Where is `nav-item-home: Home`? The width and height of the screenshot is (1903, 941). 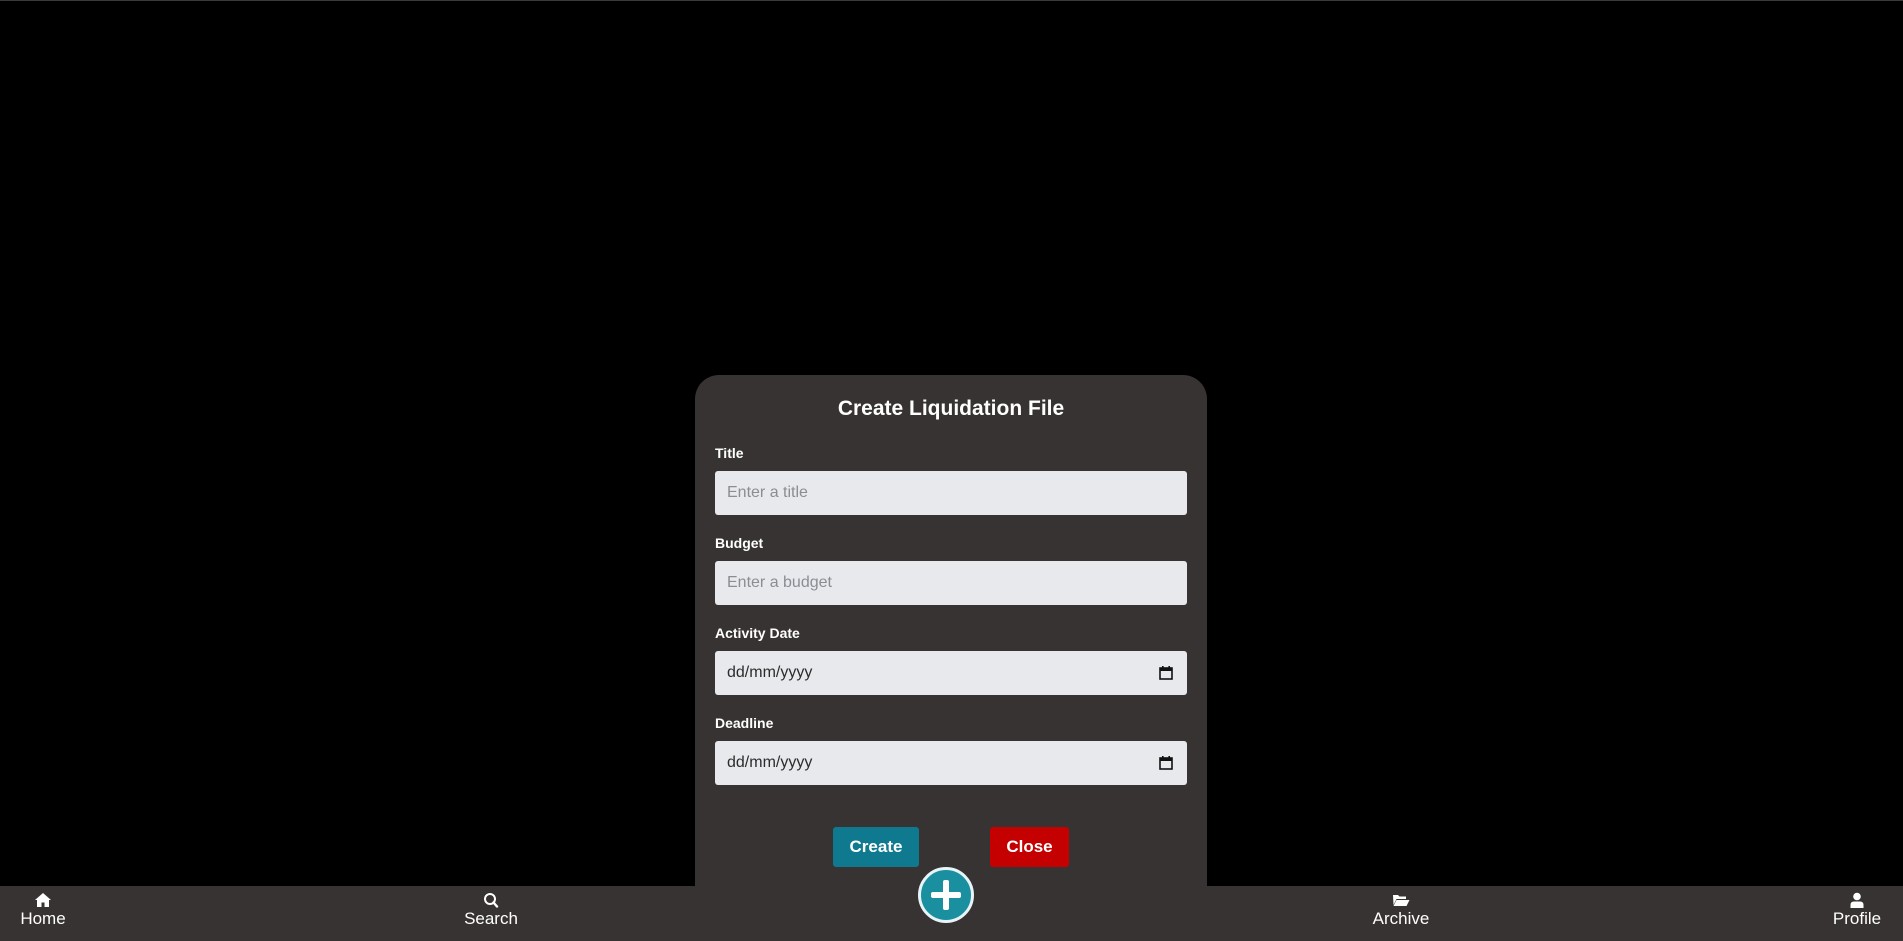 nav-item-home: Home is located at coordinates (43, 910).